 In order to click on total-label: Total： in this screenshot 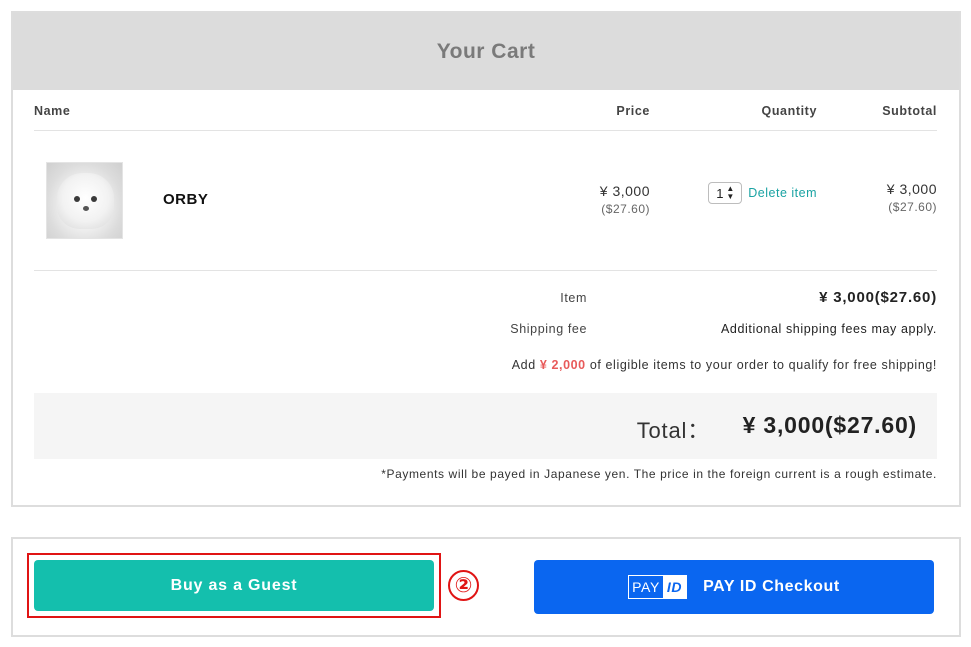, I will do `click(673, 430)`.